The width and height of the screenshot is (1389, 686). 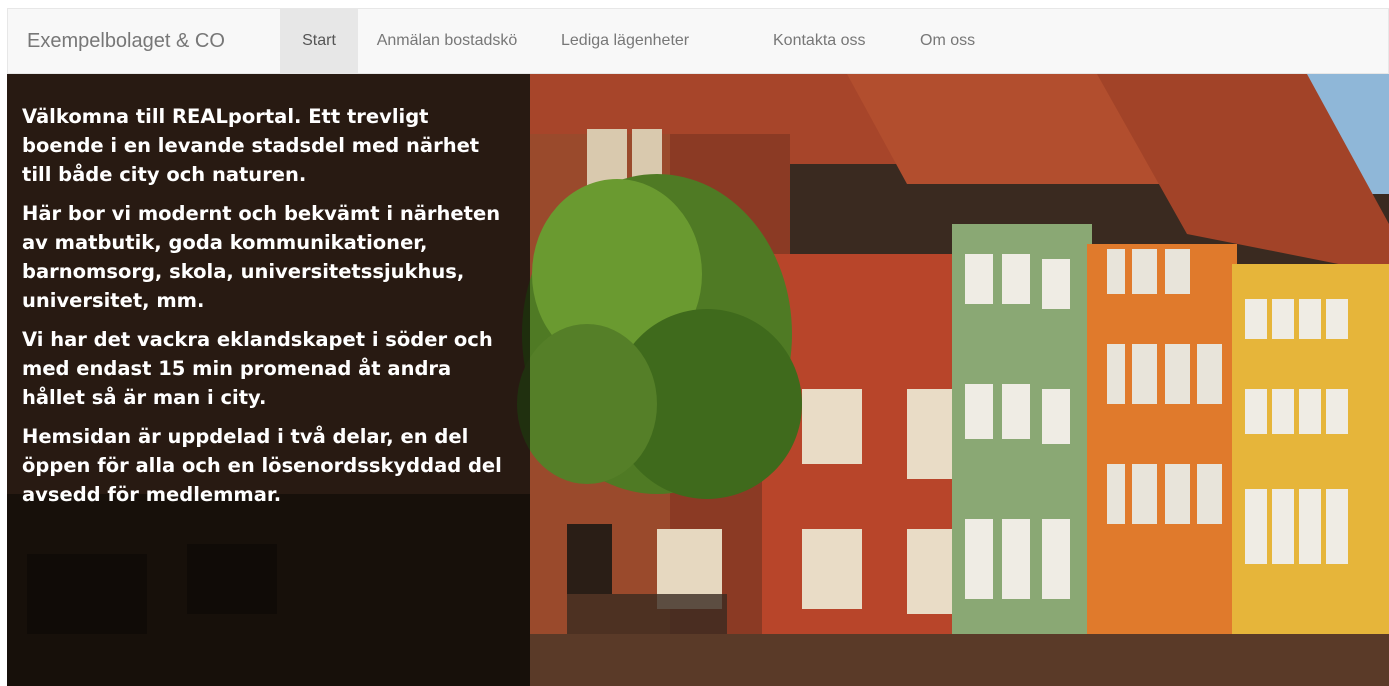 What do you see at coordinates (319, 41) in the screenshot?
I see `nav-item-start: Start` at bounding box center [319, 41].